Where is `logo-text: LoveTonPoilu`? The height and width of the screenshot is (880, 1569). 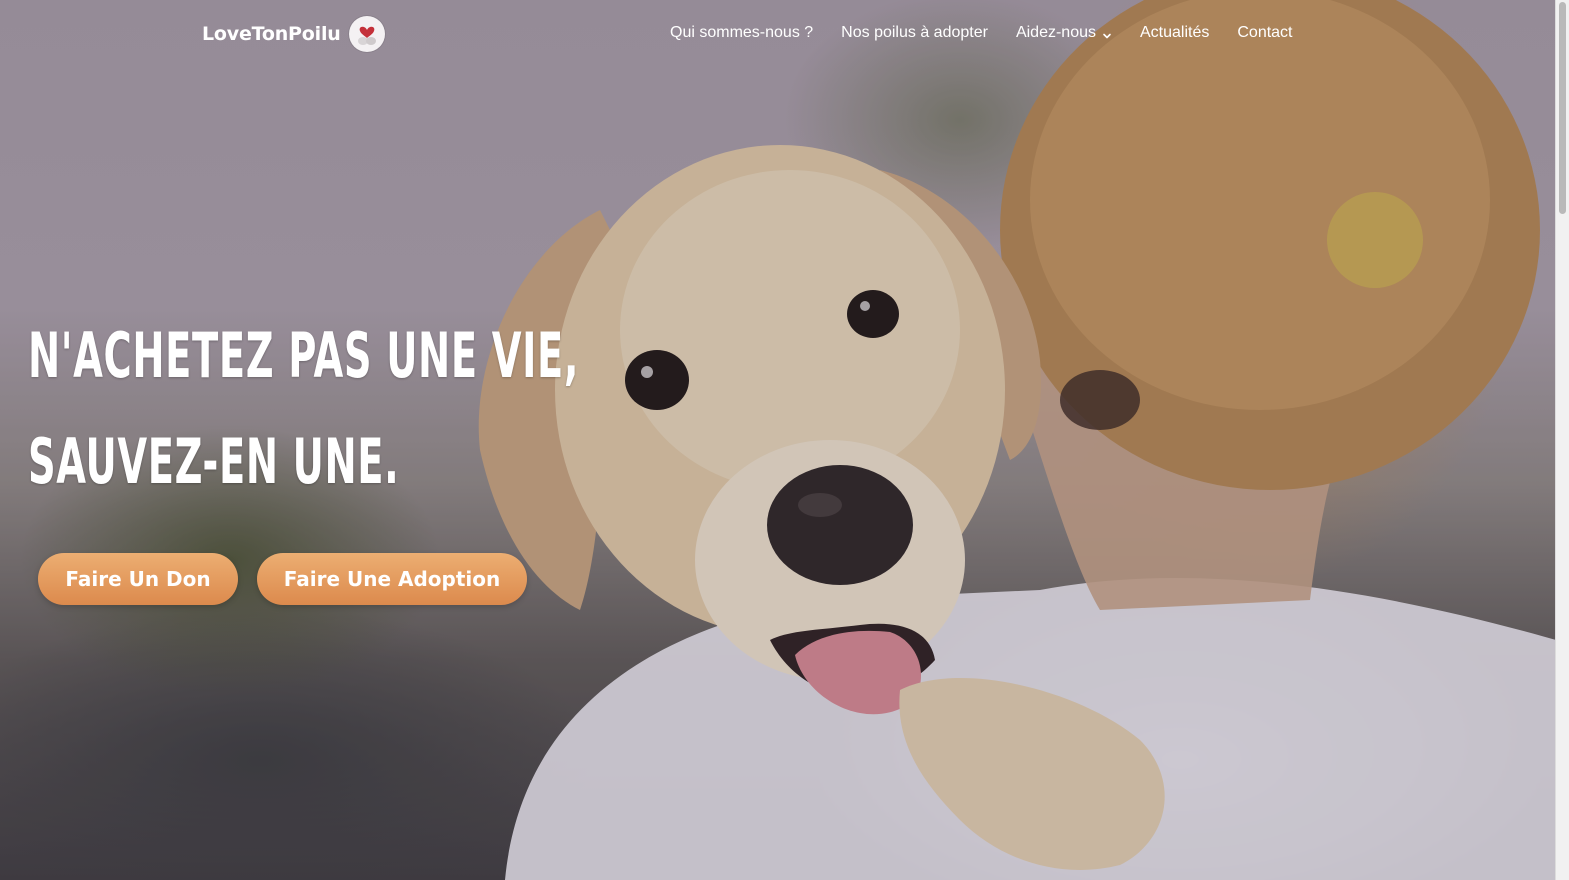
logo-text: LoveTonPoilu is located at coordinates (271, 34).